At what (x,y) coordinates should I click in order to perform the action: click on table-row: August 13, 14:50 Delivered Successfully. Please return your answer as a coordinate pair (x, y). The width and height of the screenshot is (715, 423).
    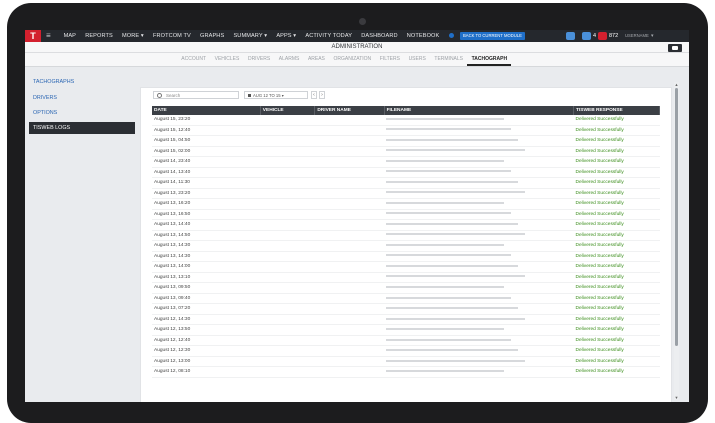
    Looking at the image, I should click on (406, 236).